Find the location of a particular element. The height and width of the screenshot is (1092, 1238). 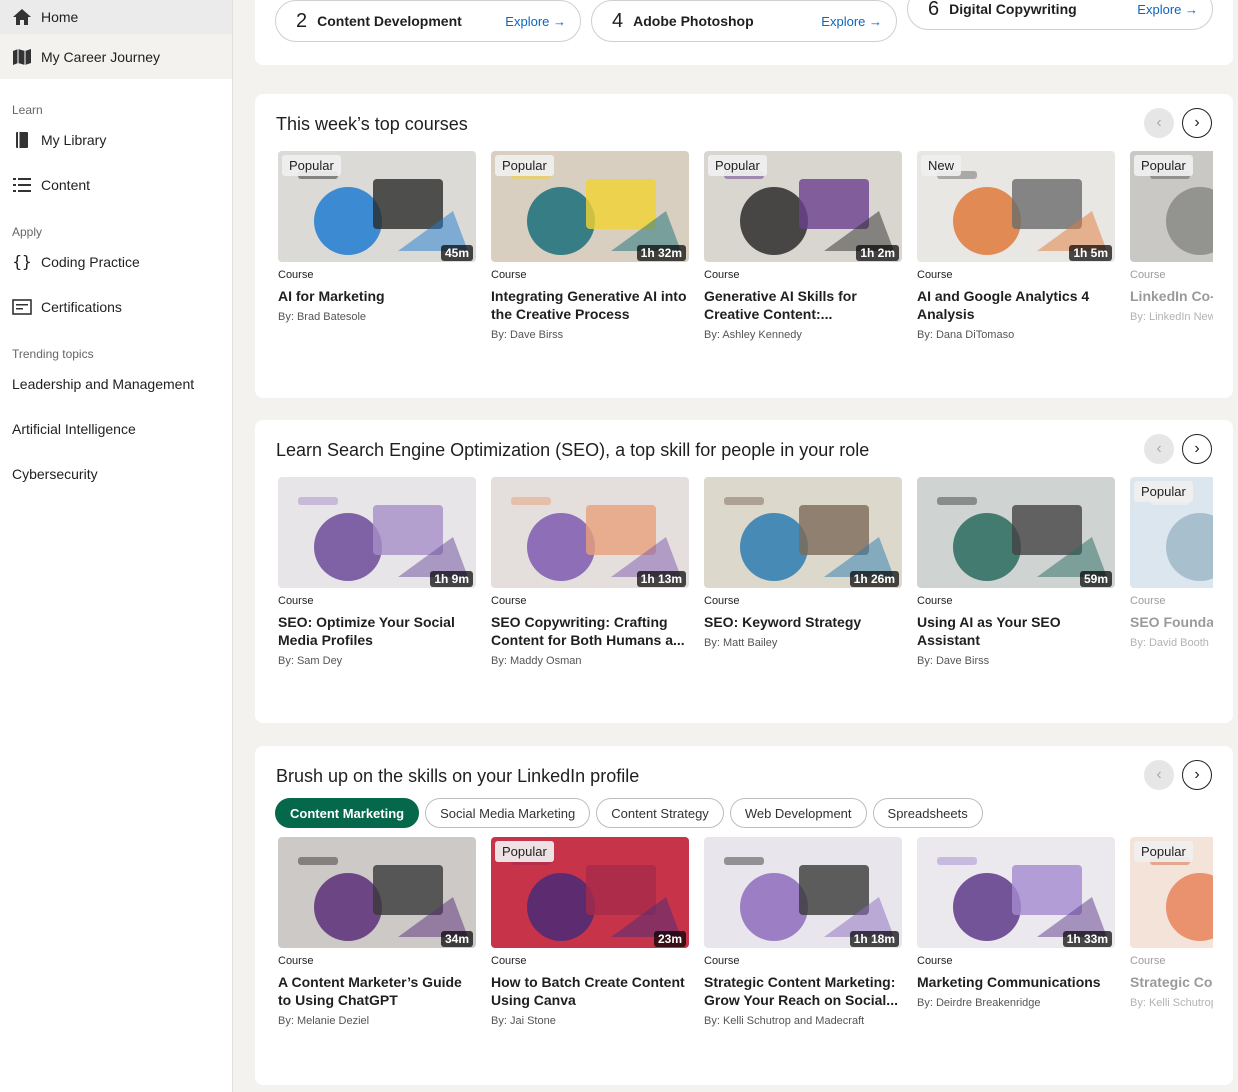

course-thumbnail: Popular 1h 32m is located at coordinates (590, 206).